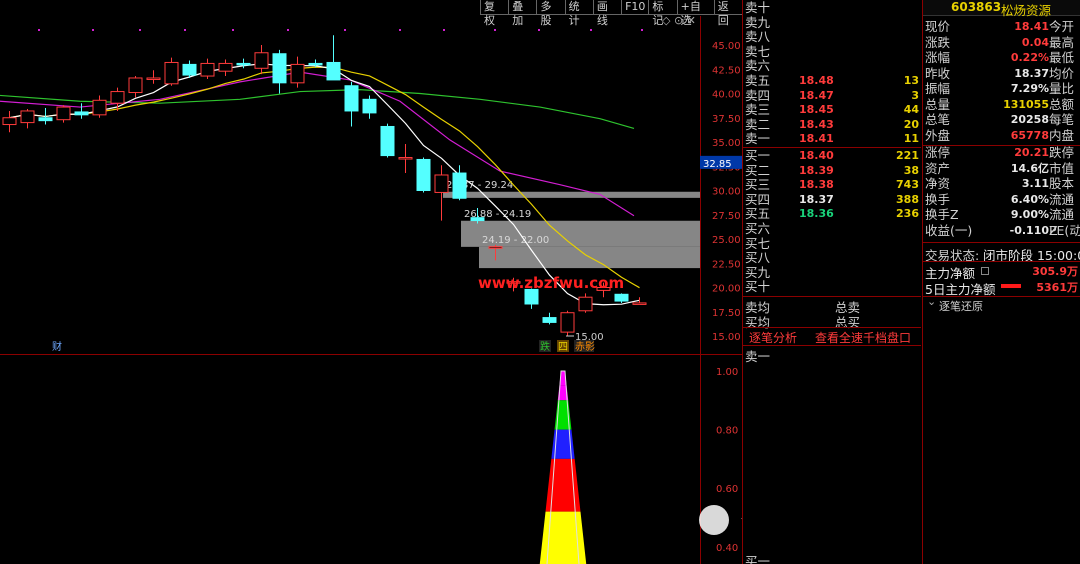  Describe the element at coordinates (1026, 10) in the screenshot. I see `stock-name: 松炀资源` at that location.